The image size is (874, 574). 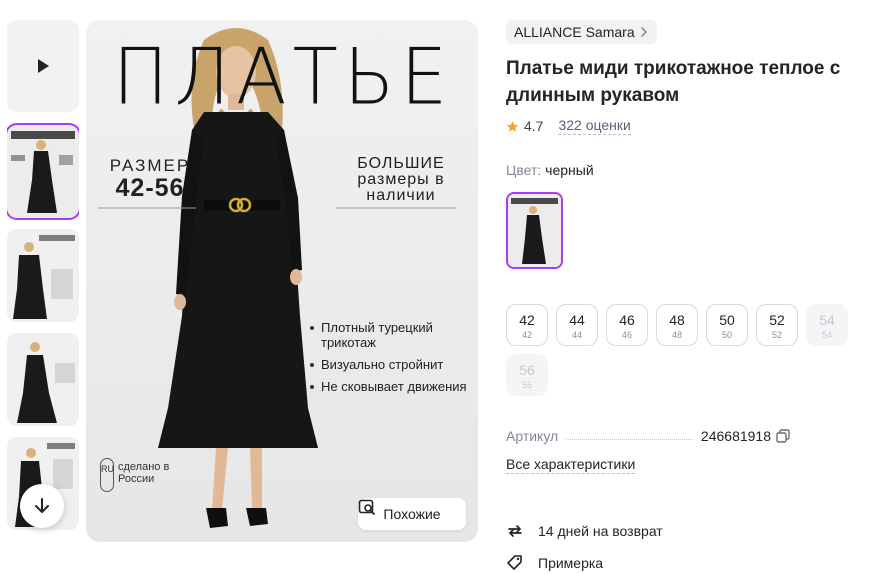 What do you see at coordinates (783, 436) in the screenshot?
I see `copy-icon` at bounding box center [783, 436].